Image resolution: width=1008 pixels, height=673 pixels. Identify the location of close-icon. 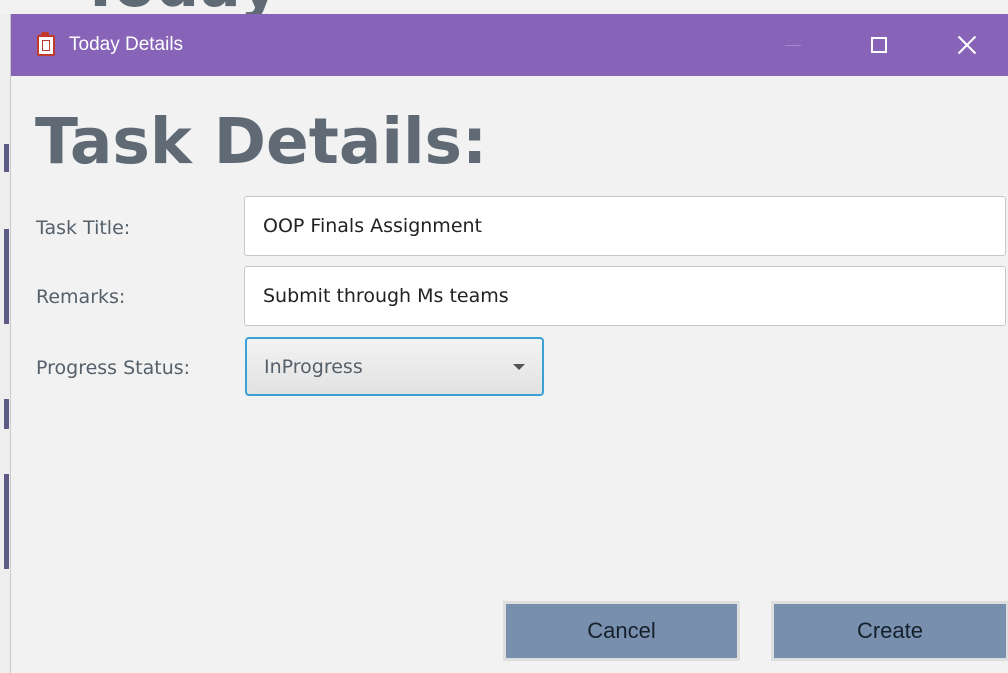
(967, 45).